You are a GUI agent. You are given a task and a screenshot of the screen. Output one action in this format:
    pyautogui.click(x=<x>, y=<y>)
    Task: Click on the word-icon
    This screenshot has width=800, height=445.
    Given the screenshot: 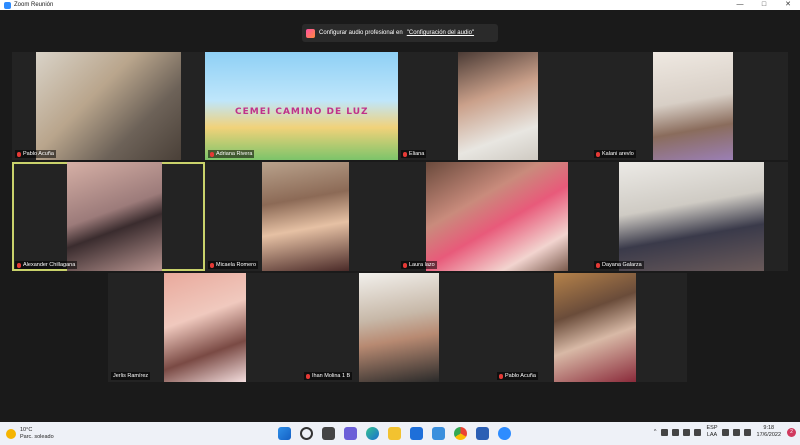 What is the action you would take?
    pyautogui.click(x=482, y=433)
    